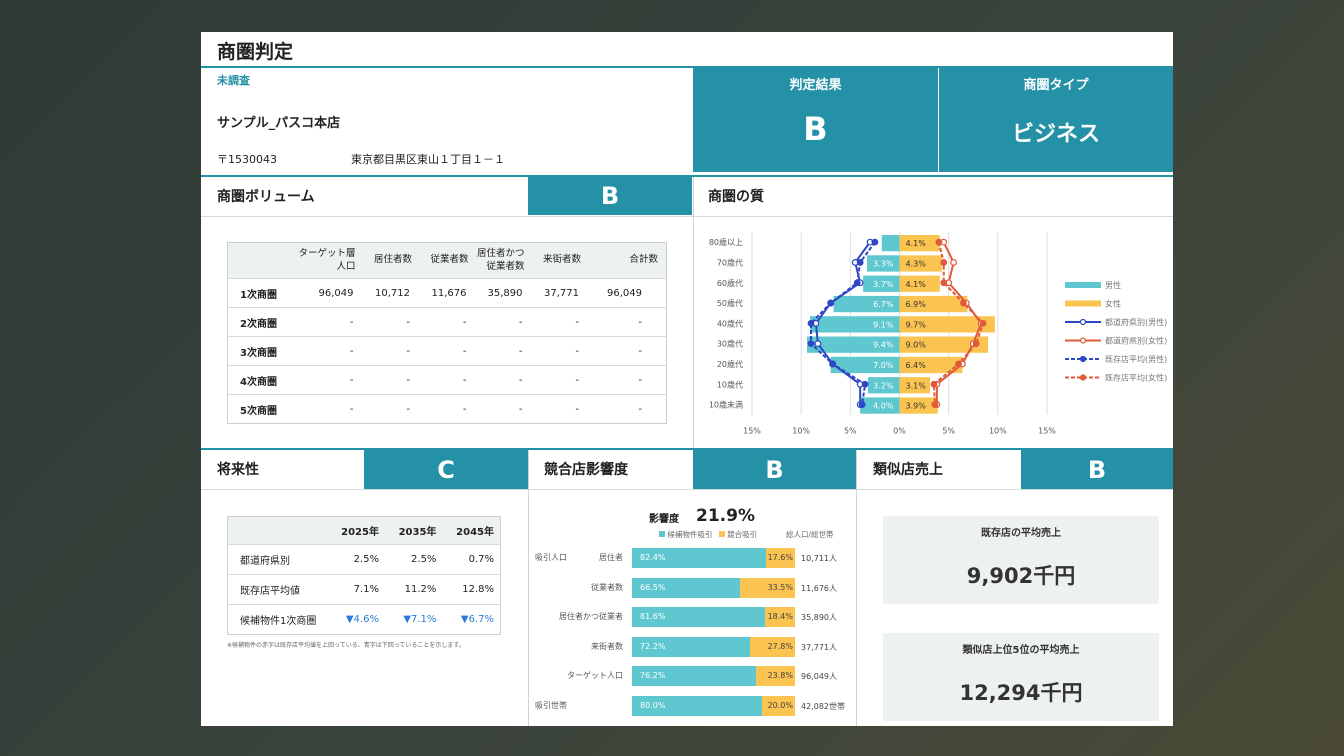 The width and height of the screenshot is (1344, 756). Describe the element at coordinates (662, 534) in the screenshot. I see `legend-swatch-candidate` at that location.